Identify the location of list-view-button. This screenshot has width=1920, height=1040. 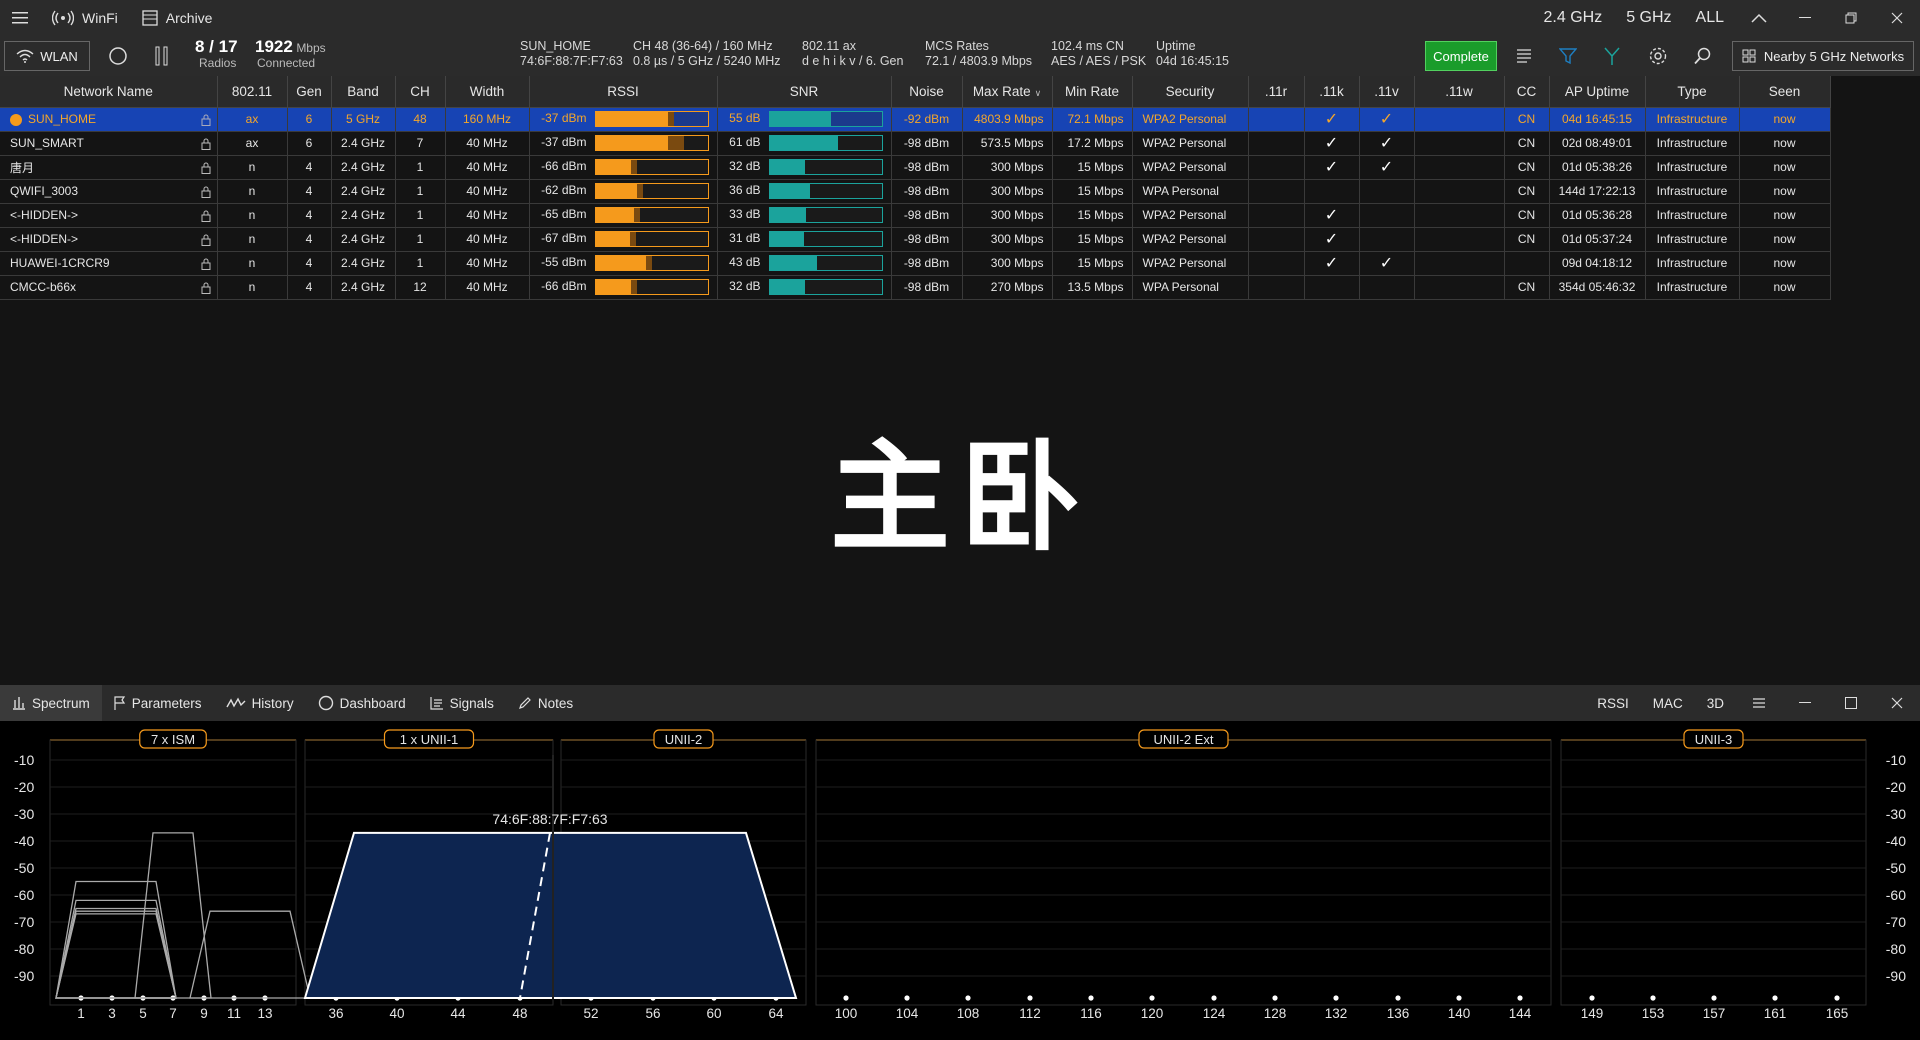
(1524, 56).